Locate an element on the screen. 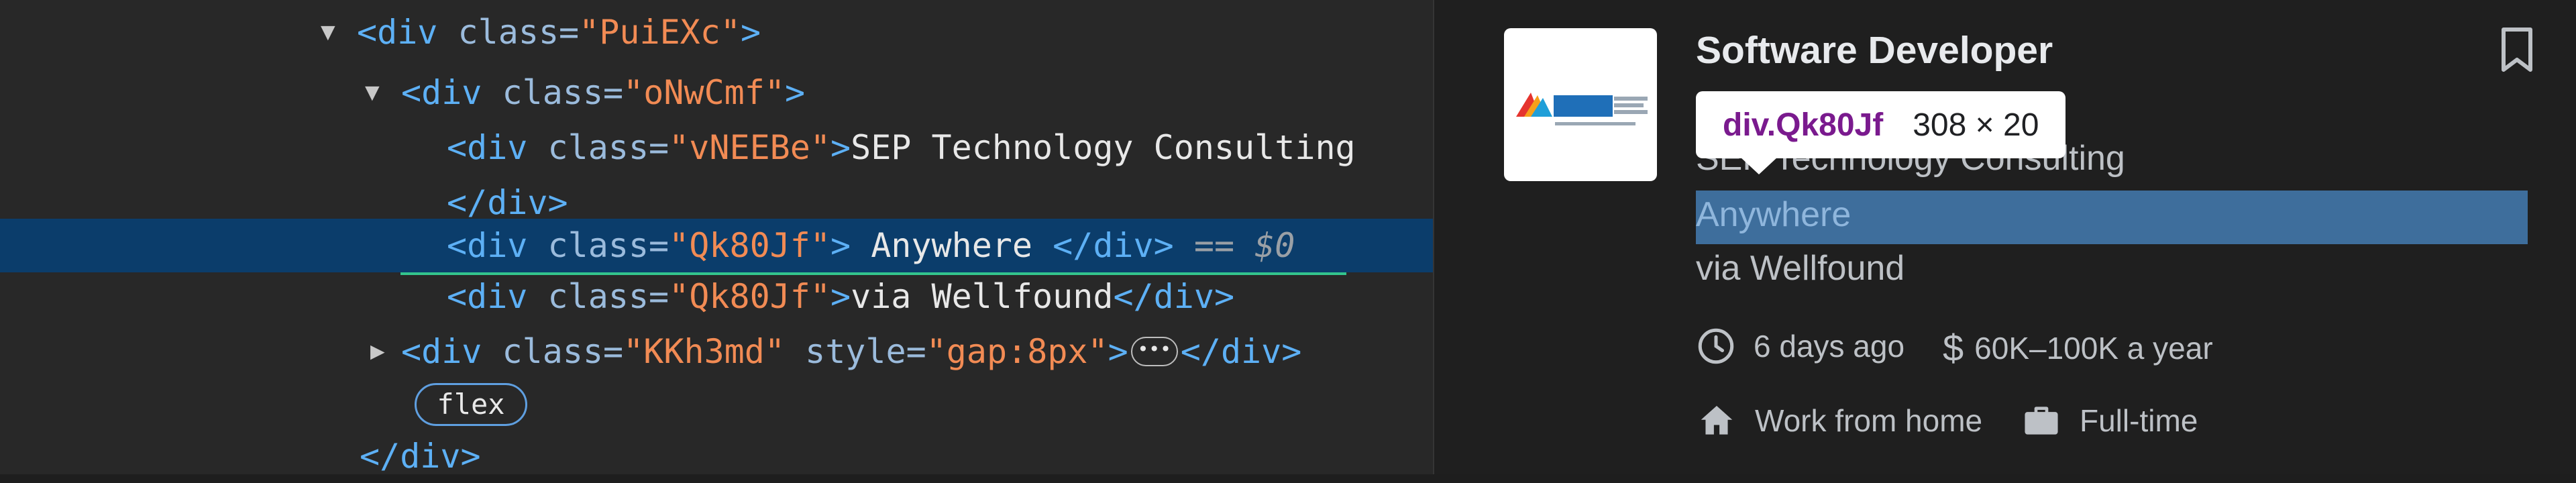 This screenshot has height=483, width=2576. posted-meta: 6 days ago is located at coordinates (1800, 346).